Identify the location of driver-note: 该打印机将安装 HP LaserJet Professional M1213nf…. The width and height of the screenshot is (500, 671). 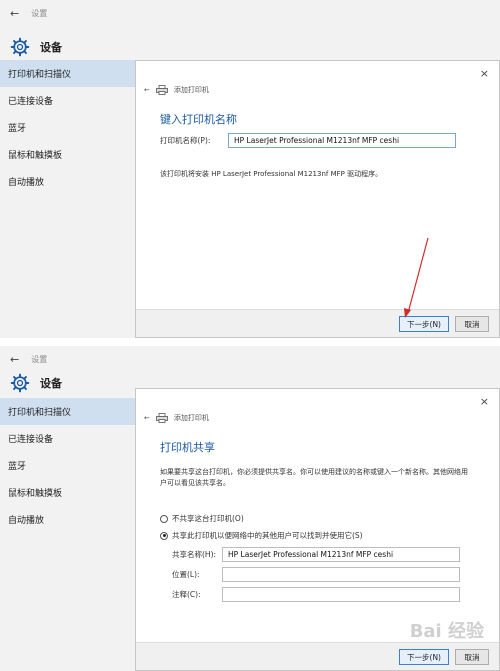
(271, 174).